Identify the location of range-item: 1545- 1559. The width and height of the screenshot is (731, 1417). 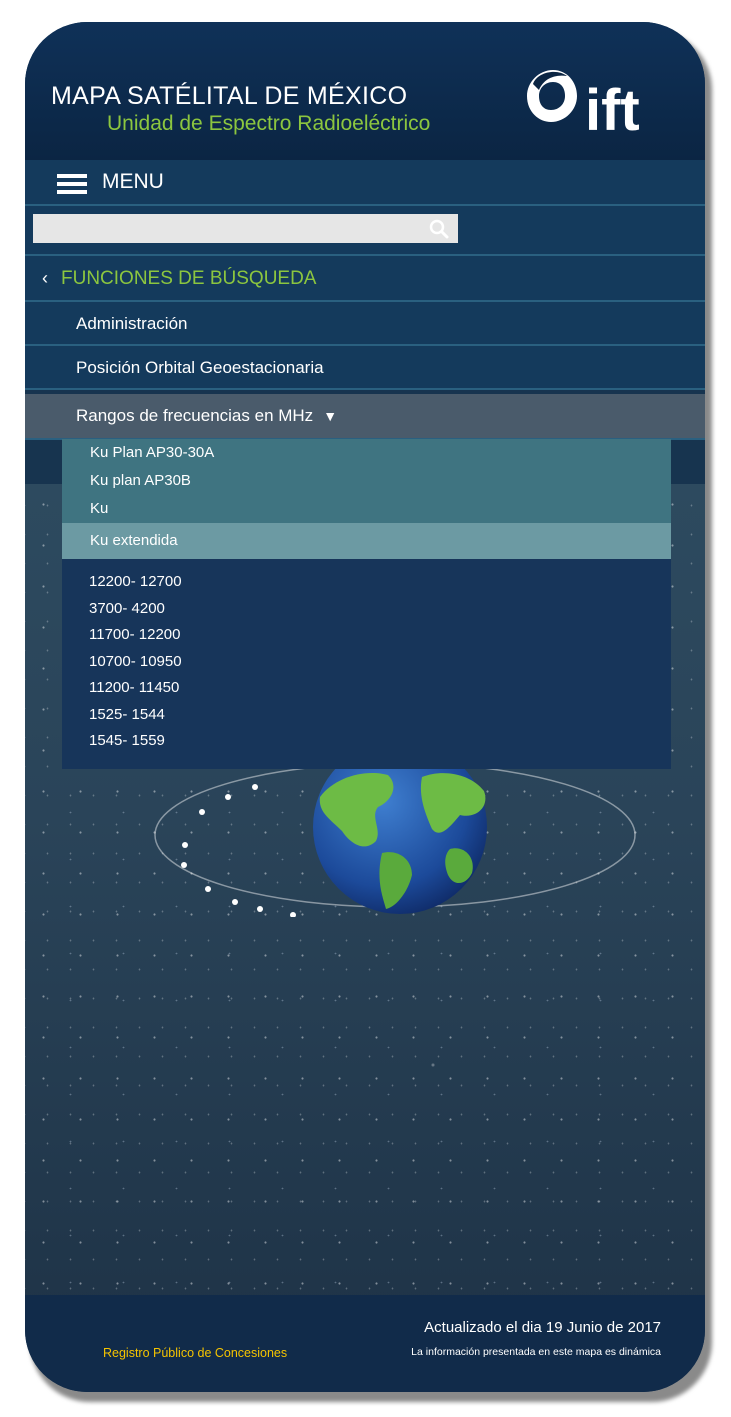
(366, 741).